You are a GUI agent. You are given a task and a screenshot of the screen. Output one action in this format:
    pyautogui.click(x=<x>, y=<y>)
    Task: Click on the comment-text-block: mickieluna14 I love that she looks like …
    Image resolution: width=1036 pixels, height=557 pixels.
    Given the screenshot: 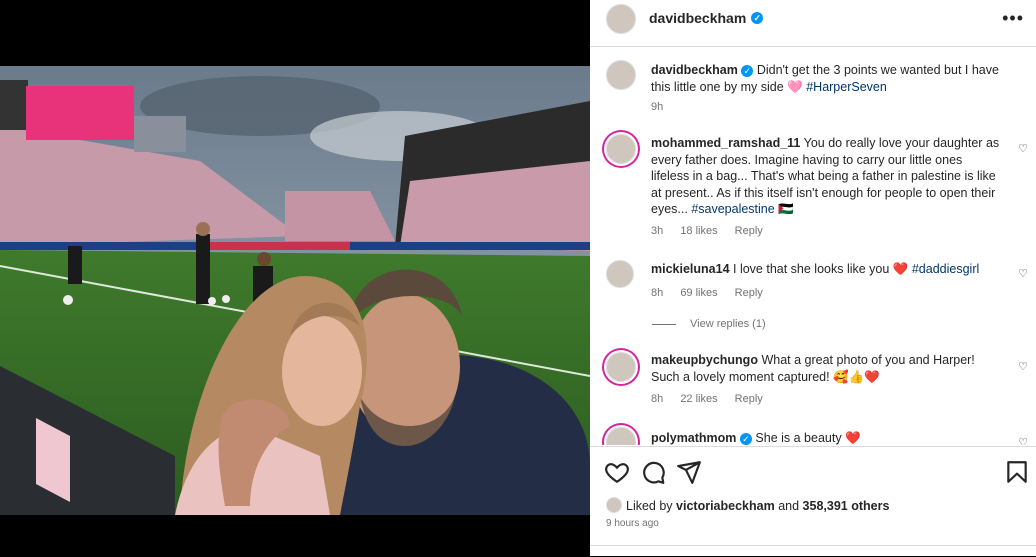 What is the action you would take?
    pyautogui.click(x=826, y=269)
    